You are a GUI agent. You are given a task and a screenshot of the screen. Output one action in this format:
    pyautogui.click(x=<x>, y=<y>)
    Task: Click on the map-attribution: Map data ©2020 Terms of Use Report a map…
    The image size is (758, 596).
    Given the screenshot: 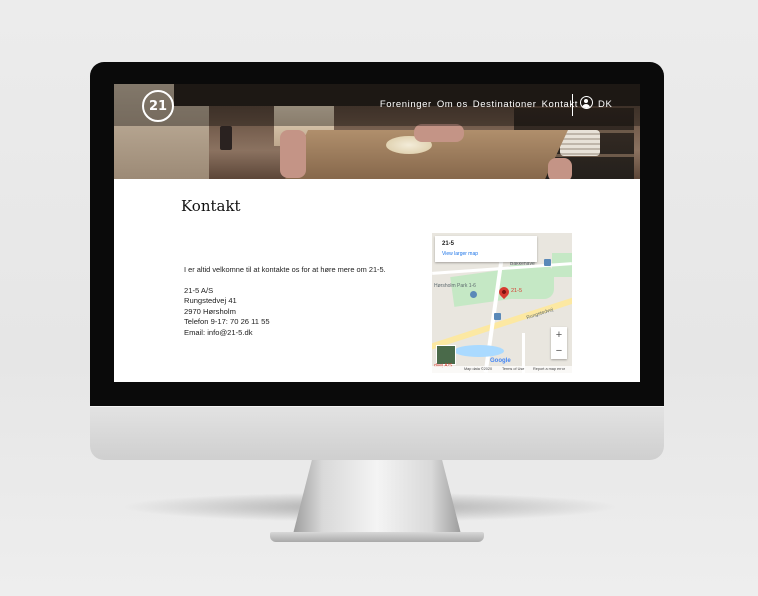 What is the action you would take?
    pyautogui.click(x=502, y=369)
    